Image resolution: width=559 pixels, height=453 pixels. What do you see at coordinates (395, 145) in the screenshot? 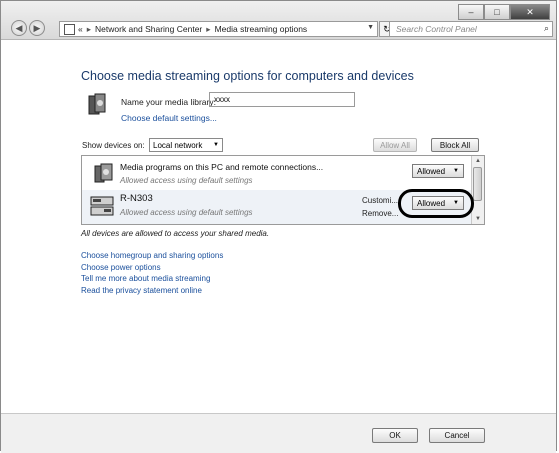
I see `allow-all-button: Allow All` at bounding box center [395, 145].